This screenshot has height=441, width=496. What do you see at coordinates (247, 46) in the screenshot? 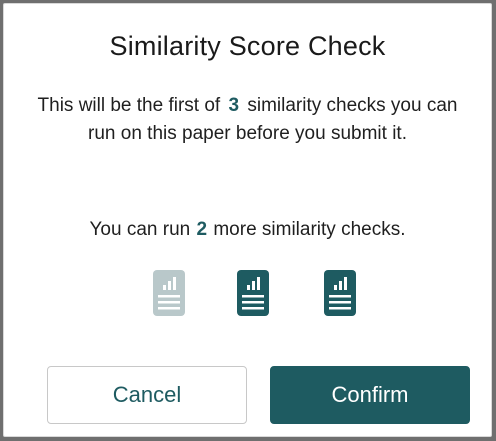
I see `dialog-title: Similarity Score Check` at bounding box center [247, 46].